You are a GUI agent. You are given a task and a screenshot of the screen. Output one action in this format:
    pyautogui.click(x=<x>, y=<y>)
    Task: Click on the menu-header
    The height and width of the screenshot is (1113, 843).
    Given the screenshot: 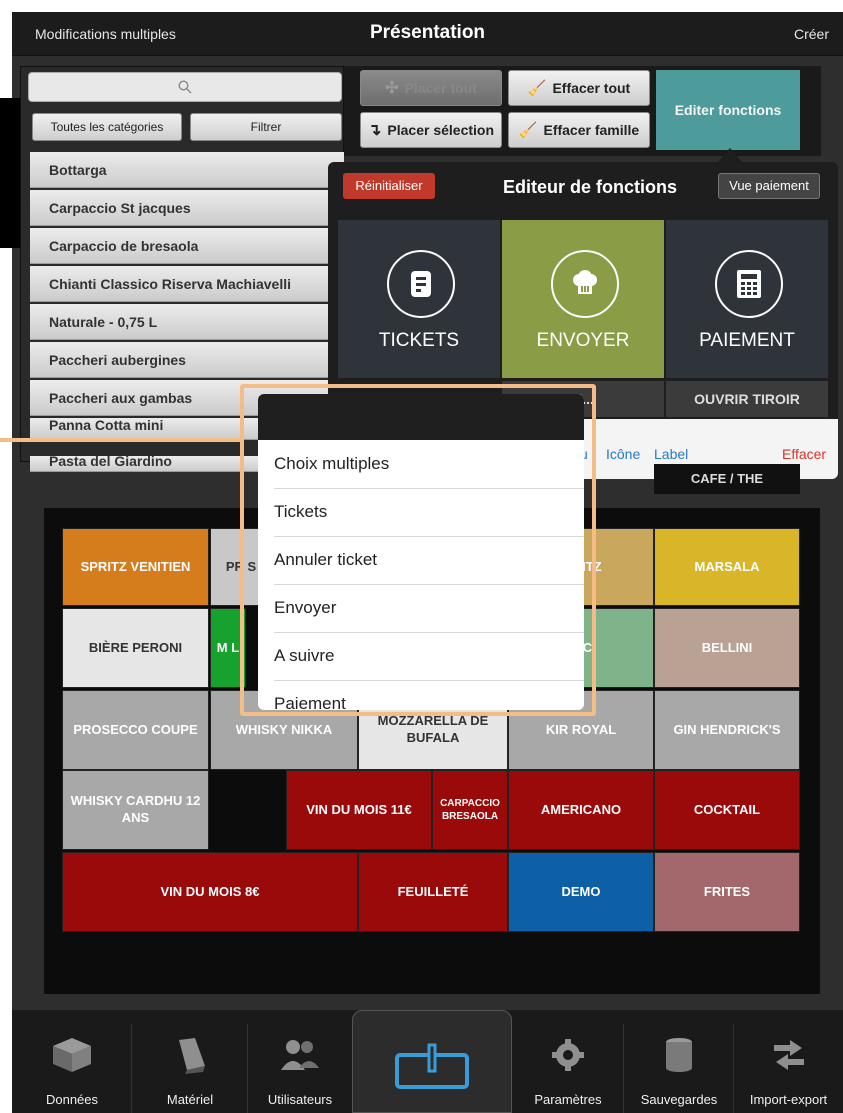 What is the action you would take?
    pyautogui.click(x=421, y=417)
    